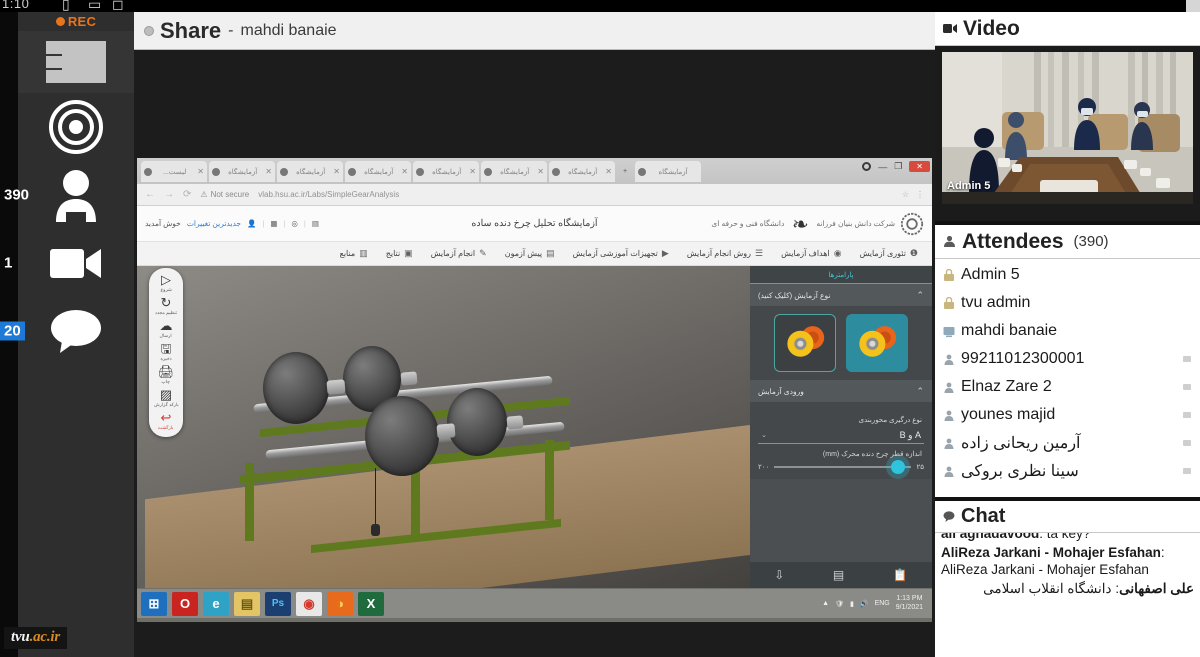 This screenshot has height=657, width=1200. What do you see at coordinates (459, 253) in the screenshot?
I see `menu-item-run: ✎ انجام آزمایش` at bounding box center [459, 253].